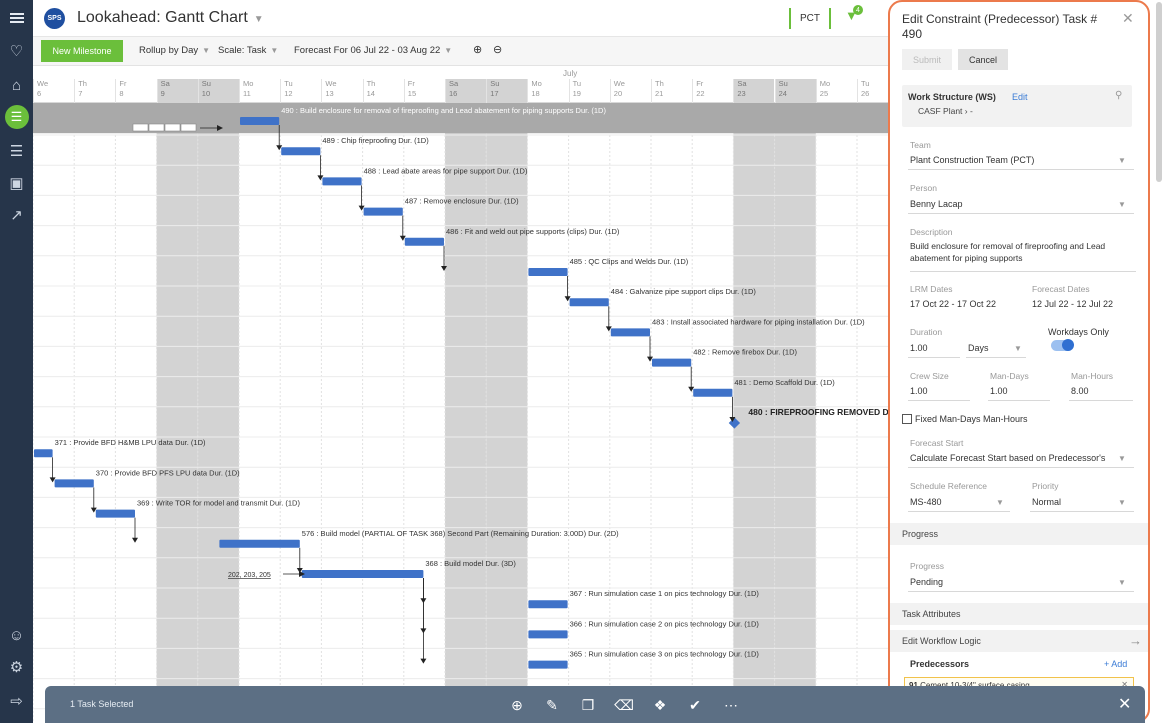  Describe the element at coordinates (497, 49) in the screenshot. I see `zoom-out-icon: ⊖` at that location.